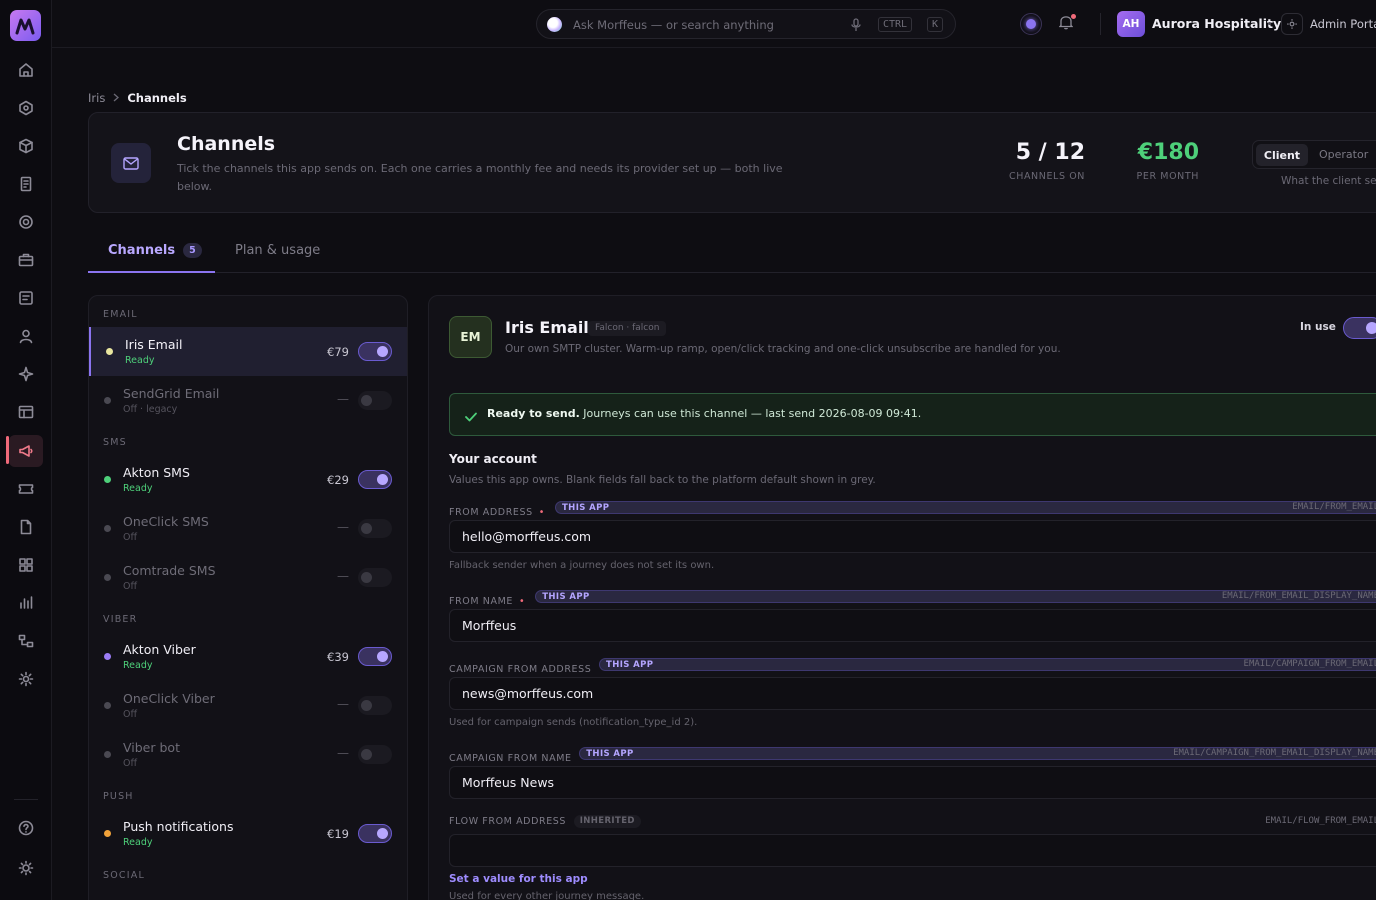 This screenshot has height=900, width=1376. Describe the element at coordinates (912, 850) in the screenshot. I see `flow-from-address-input` at that location.